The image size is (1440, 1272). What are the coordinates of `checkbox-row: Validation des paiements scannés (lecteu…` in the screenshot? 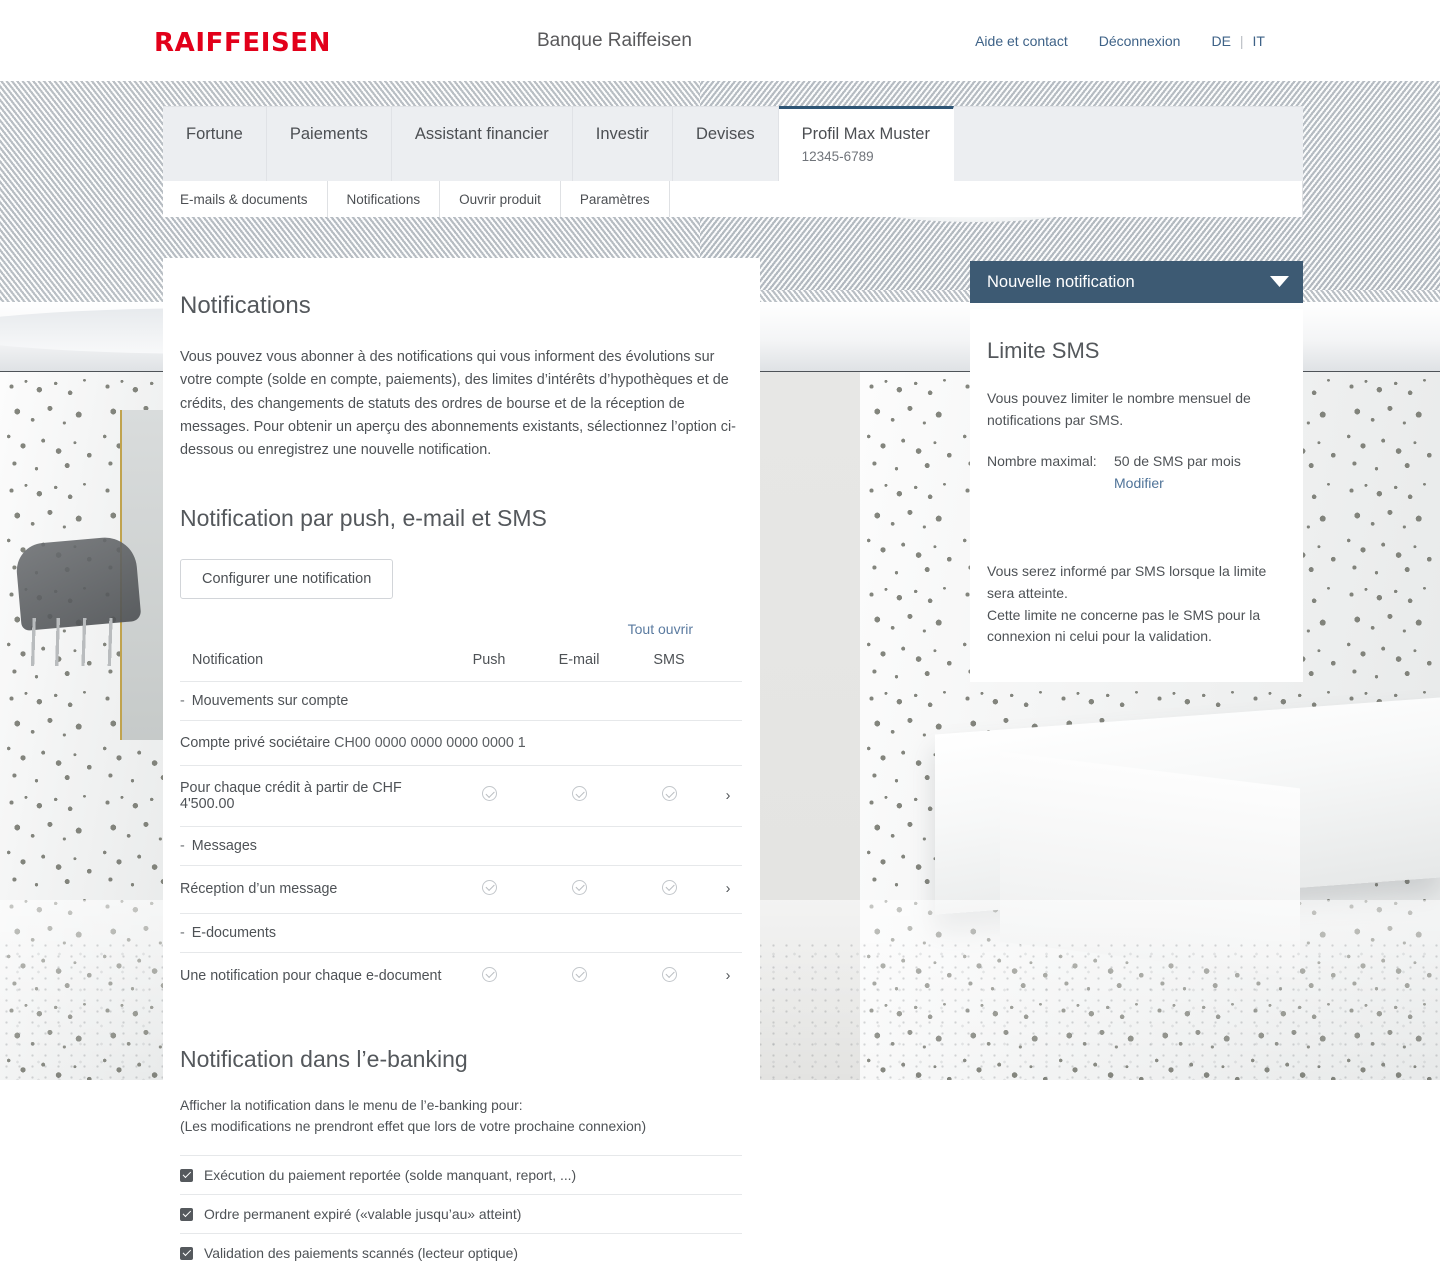 It's located at (461, 1252).